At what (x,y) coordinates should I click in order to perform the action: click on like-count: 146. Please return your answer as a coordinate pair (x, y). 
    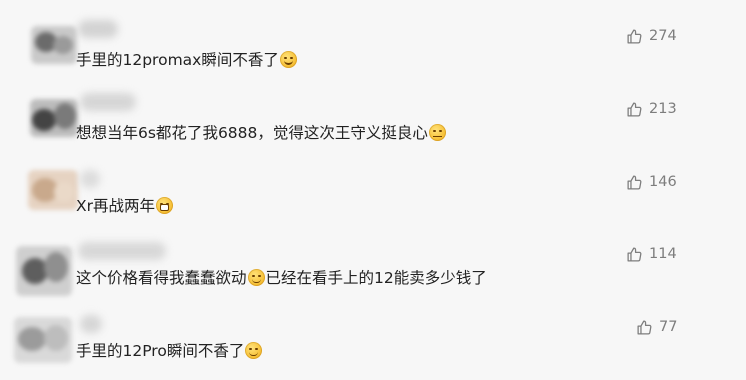
    Looking at the image, I should click on (663, 182).